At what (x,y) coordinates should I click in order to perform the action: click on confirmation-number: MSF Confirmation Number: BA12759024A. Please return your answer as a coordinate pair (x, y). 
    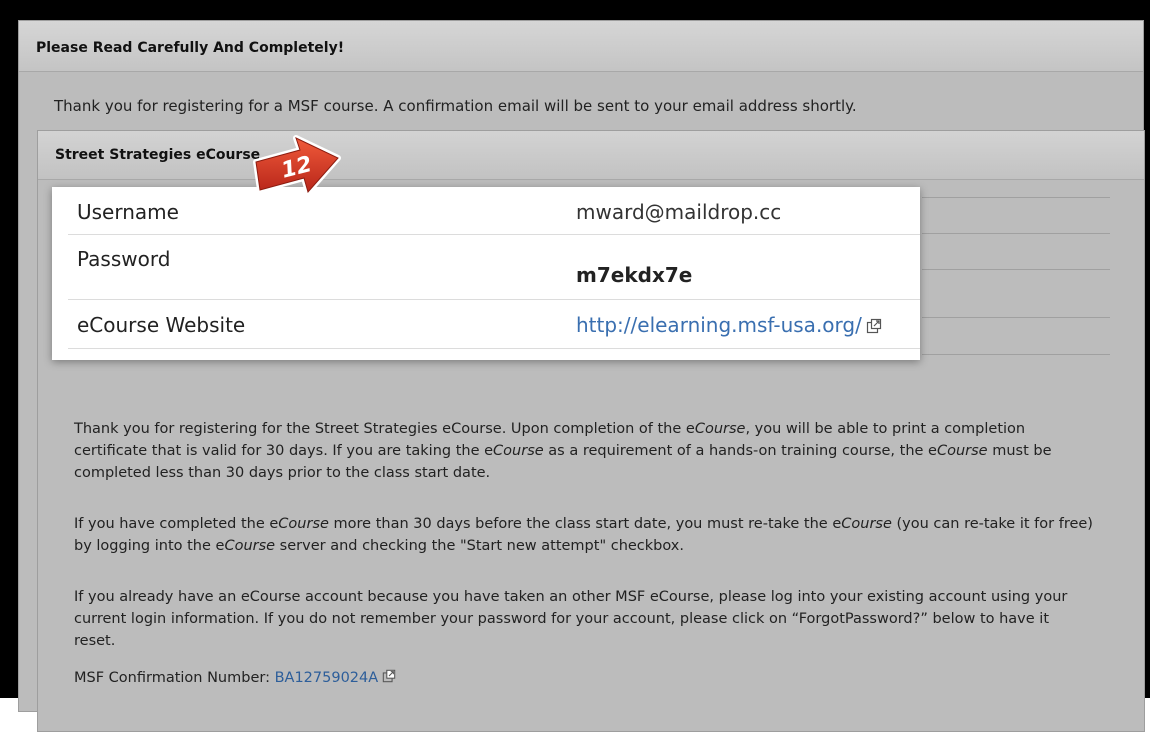
    Looking at the image, I should click on (235, 678).